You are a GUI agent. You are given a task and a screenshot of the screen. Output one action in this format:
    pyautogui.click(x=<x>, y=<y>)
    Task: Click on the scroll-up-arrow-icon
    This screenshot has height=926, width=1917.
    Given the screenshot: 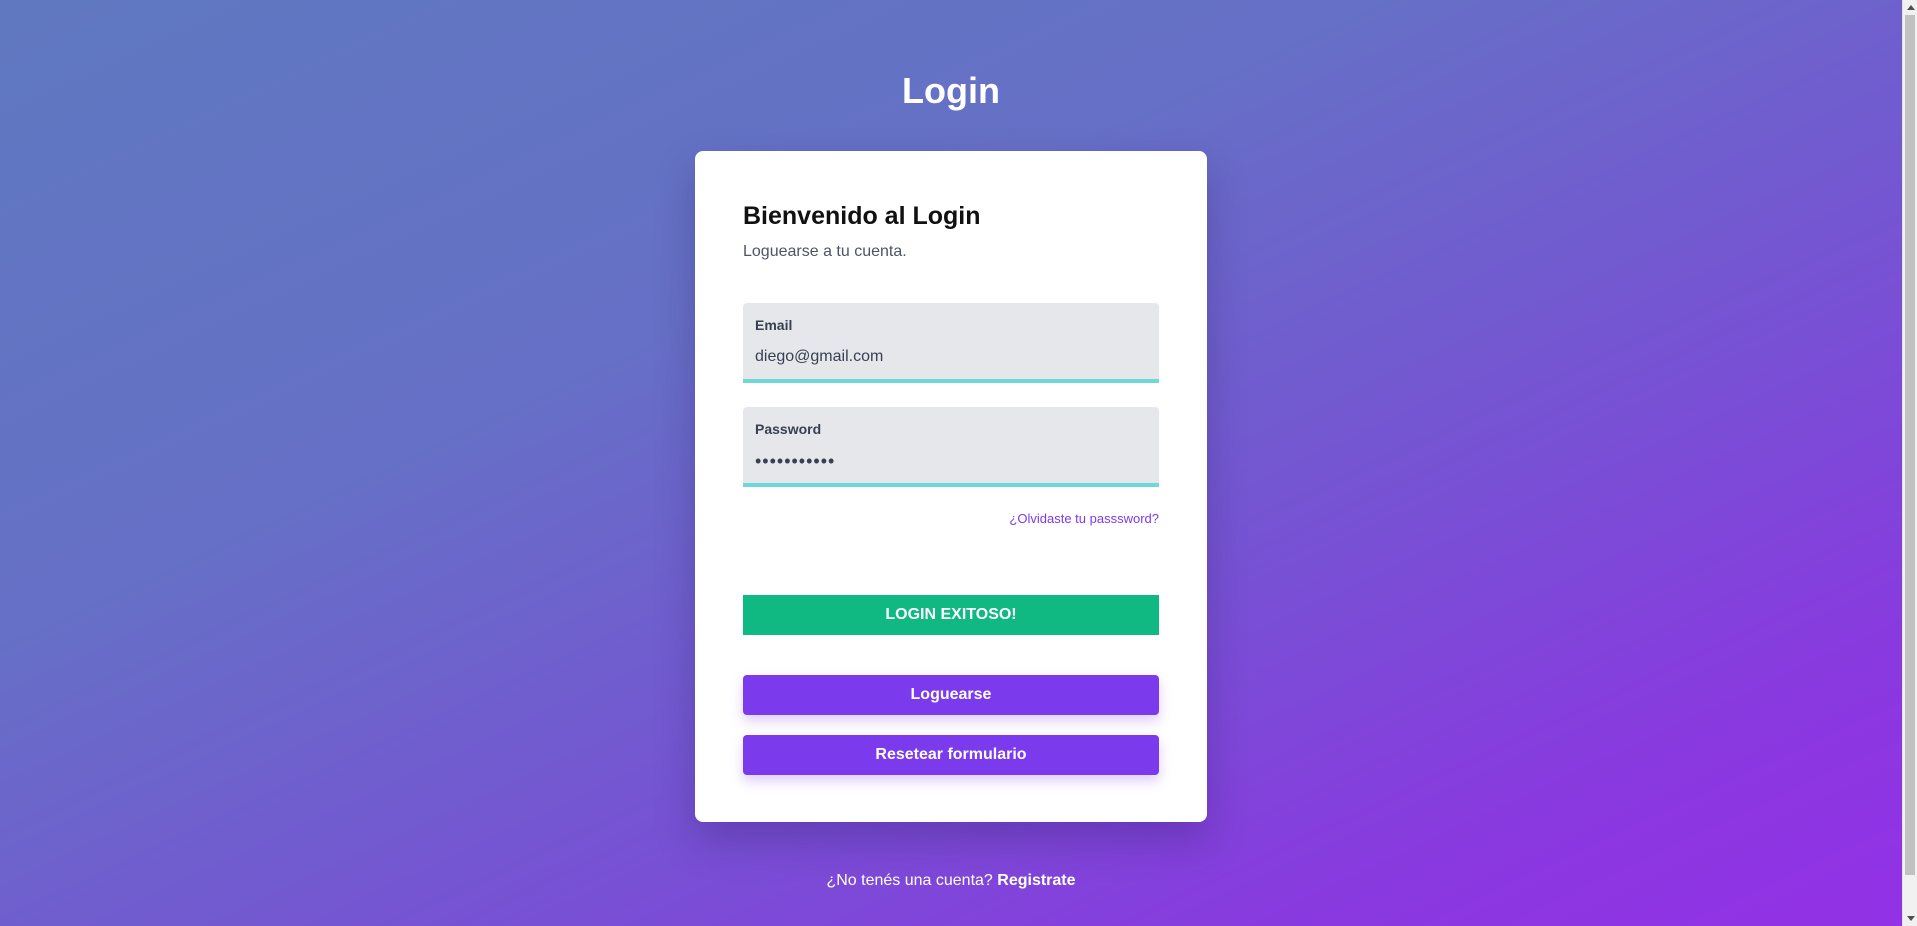 What is the action you would take?
    pyautogui.click(x=1910, y=7)
    